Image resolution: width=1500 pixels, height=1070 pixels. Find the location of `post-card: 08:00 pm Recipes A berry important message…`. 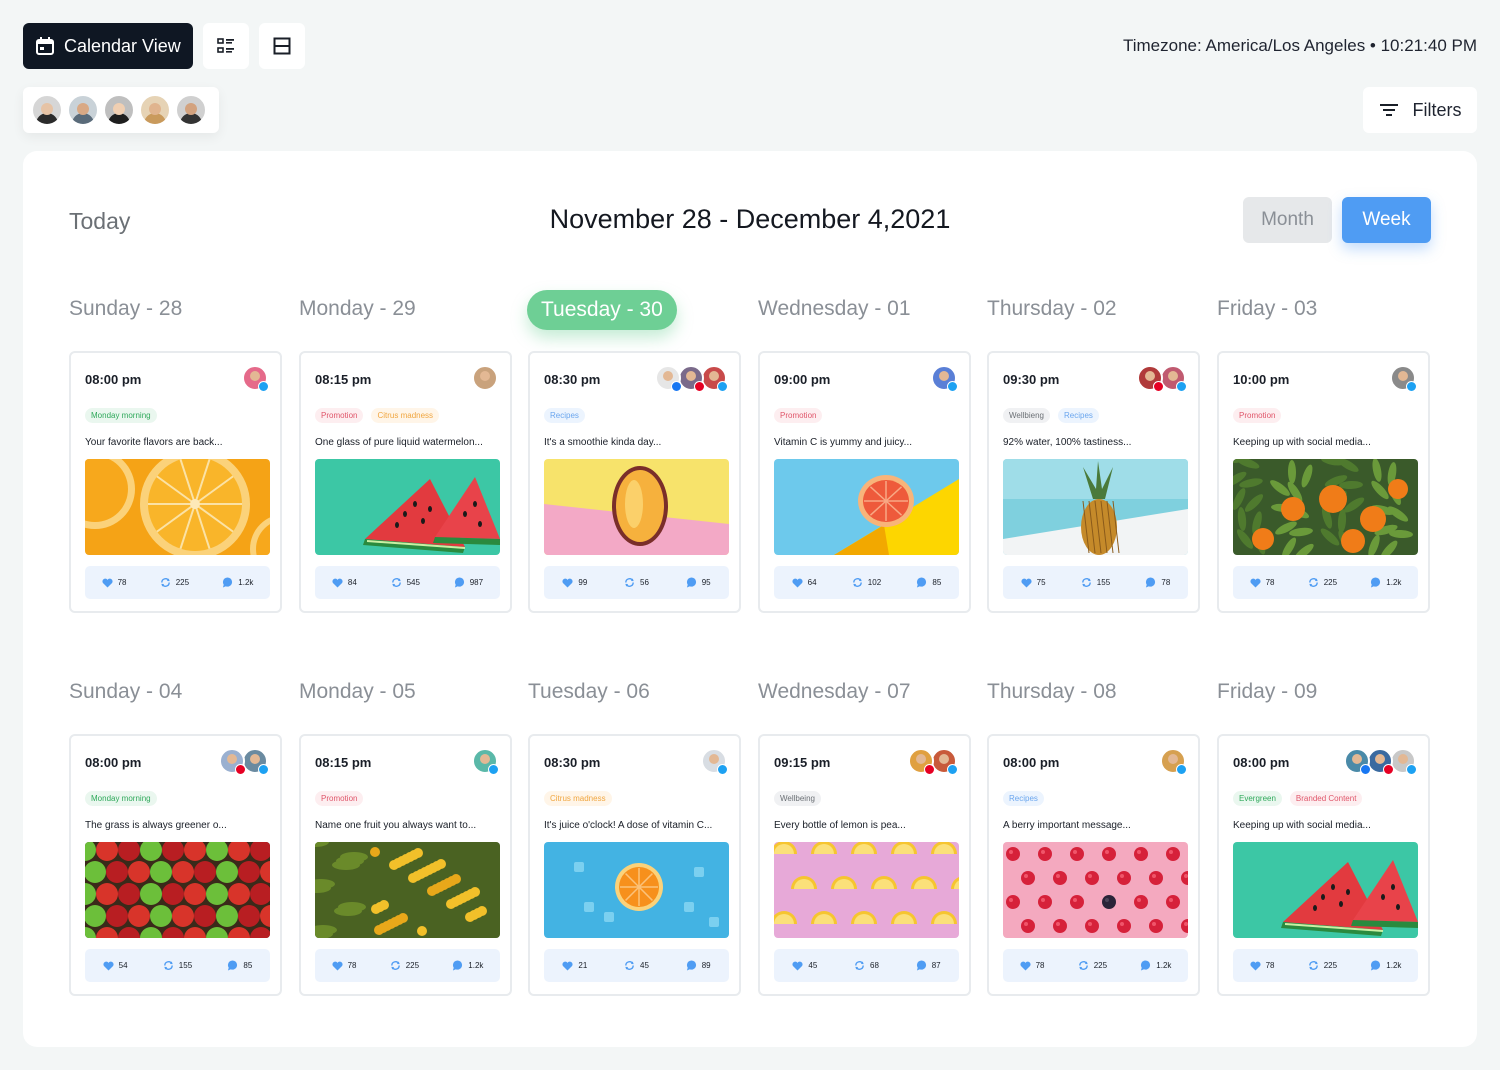

post-card: 08:00 pm Recipes A berry important message… is located at coordinates (1093, 865).